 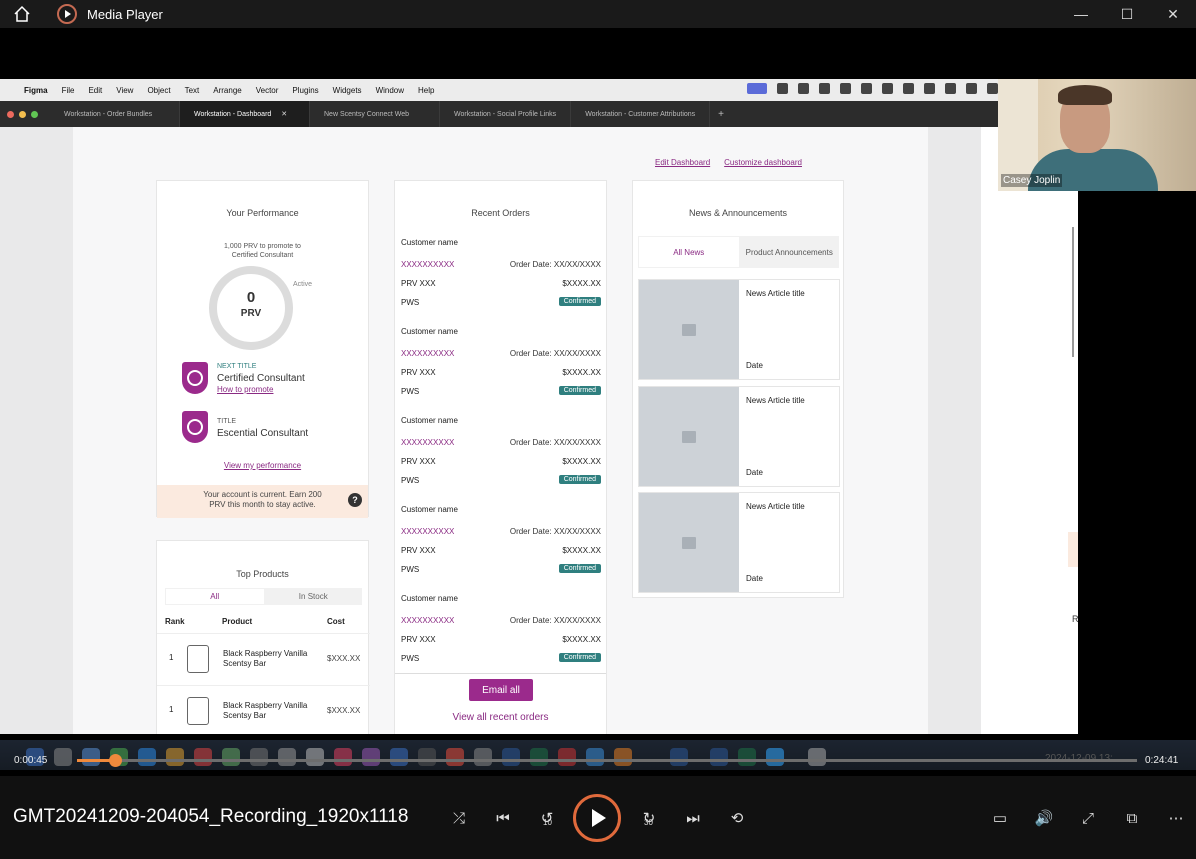 I want to click on next-title-label: NEXT TITLE, so click(x=237, y=366).